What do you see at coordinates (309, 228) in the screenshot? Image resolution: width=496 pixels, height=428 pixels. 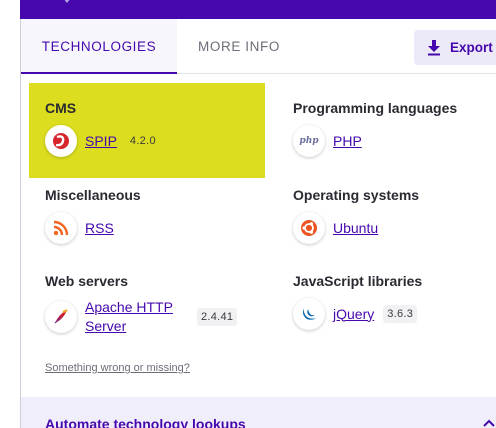 I see `ubuntu-logo-icon` at bounding box center [309, 228].